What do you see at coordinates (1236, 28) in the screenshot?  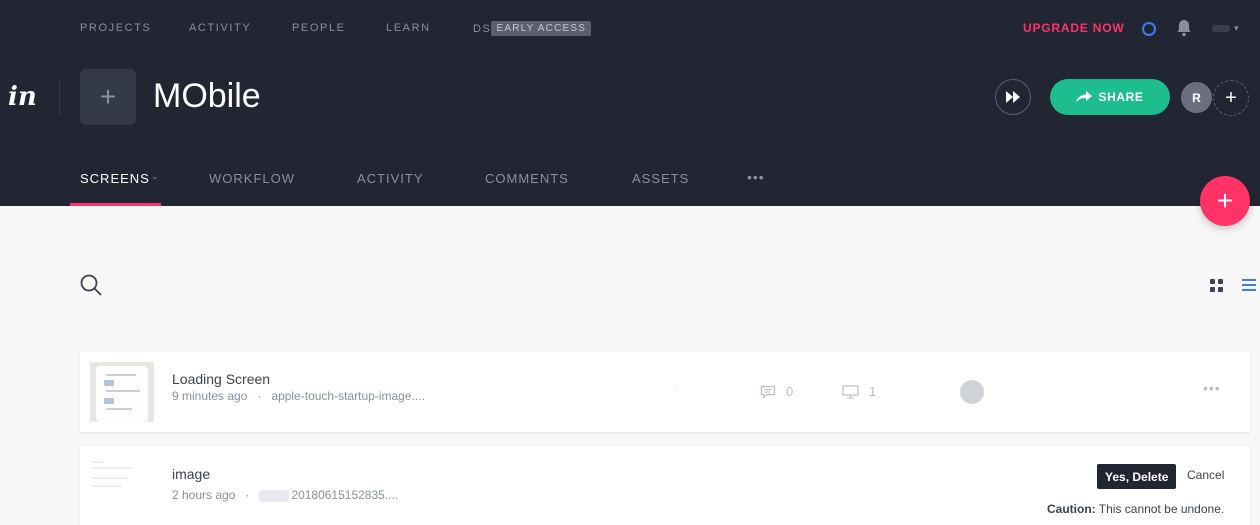 I see `chevron-down-icon: ▾` at bounding box center [1236, 28].